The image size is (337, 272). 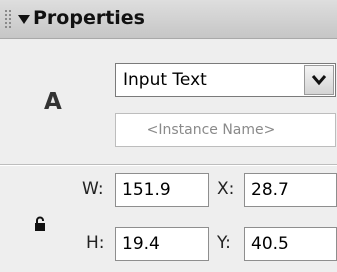 What do you see at coordinates (290, 244) in the screenshot?
I see `y-field: 40.5` at bounding box center [290, 244].